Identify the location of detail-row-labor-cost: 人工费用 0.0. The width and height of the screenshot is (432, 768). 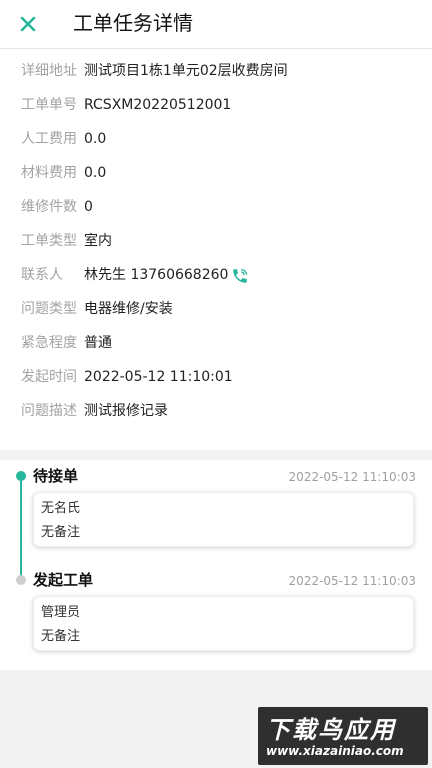
(63, 139).